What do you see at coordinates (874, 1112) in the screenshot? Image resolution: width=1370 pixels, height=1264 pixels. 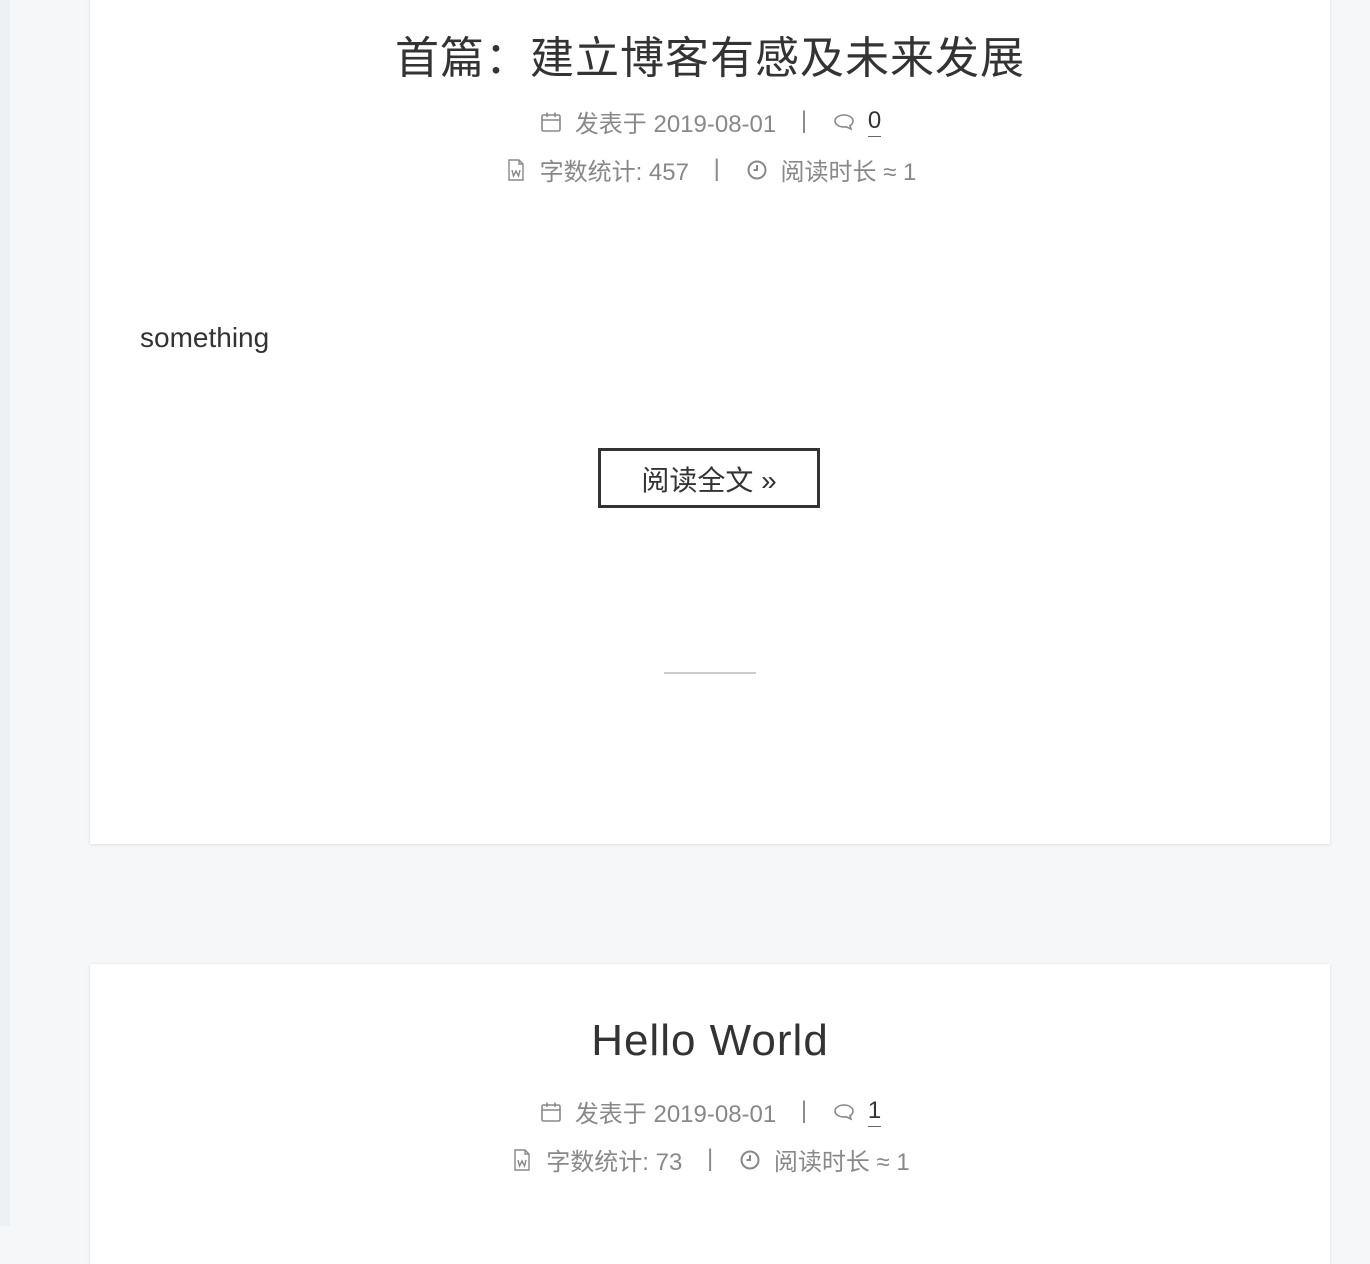 I see `comment-count-link: 1` at bounding box center [874, 1112].